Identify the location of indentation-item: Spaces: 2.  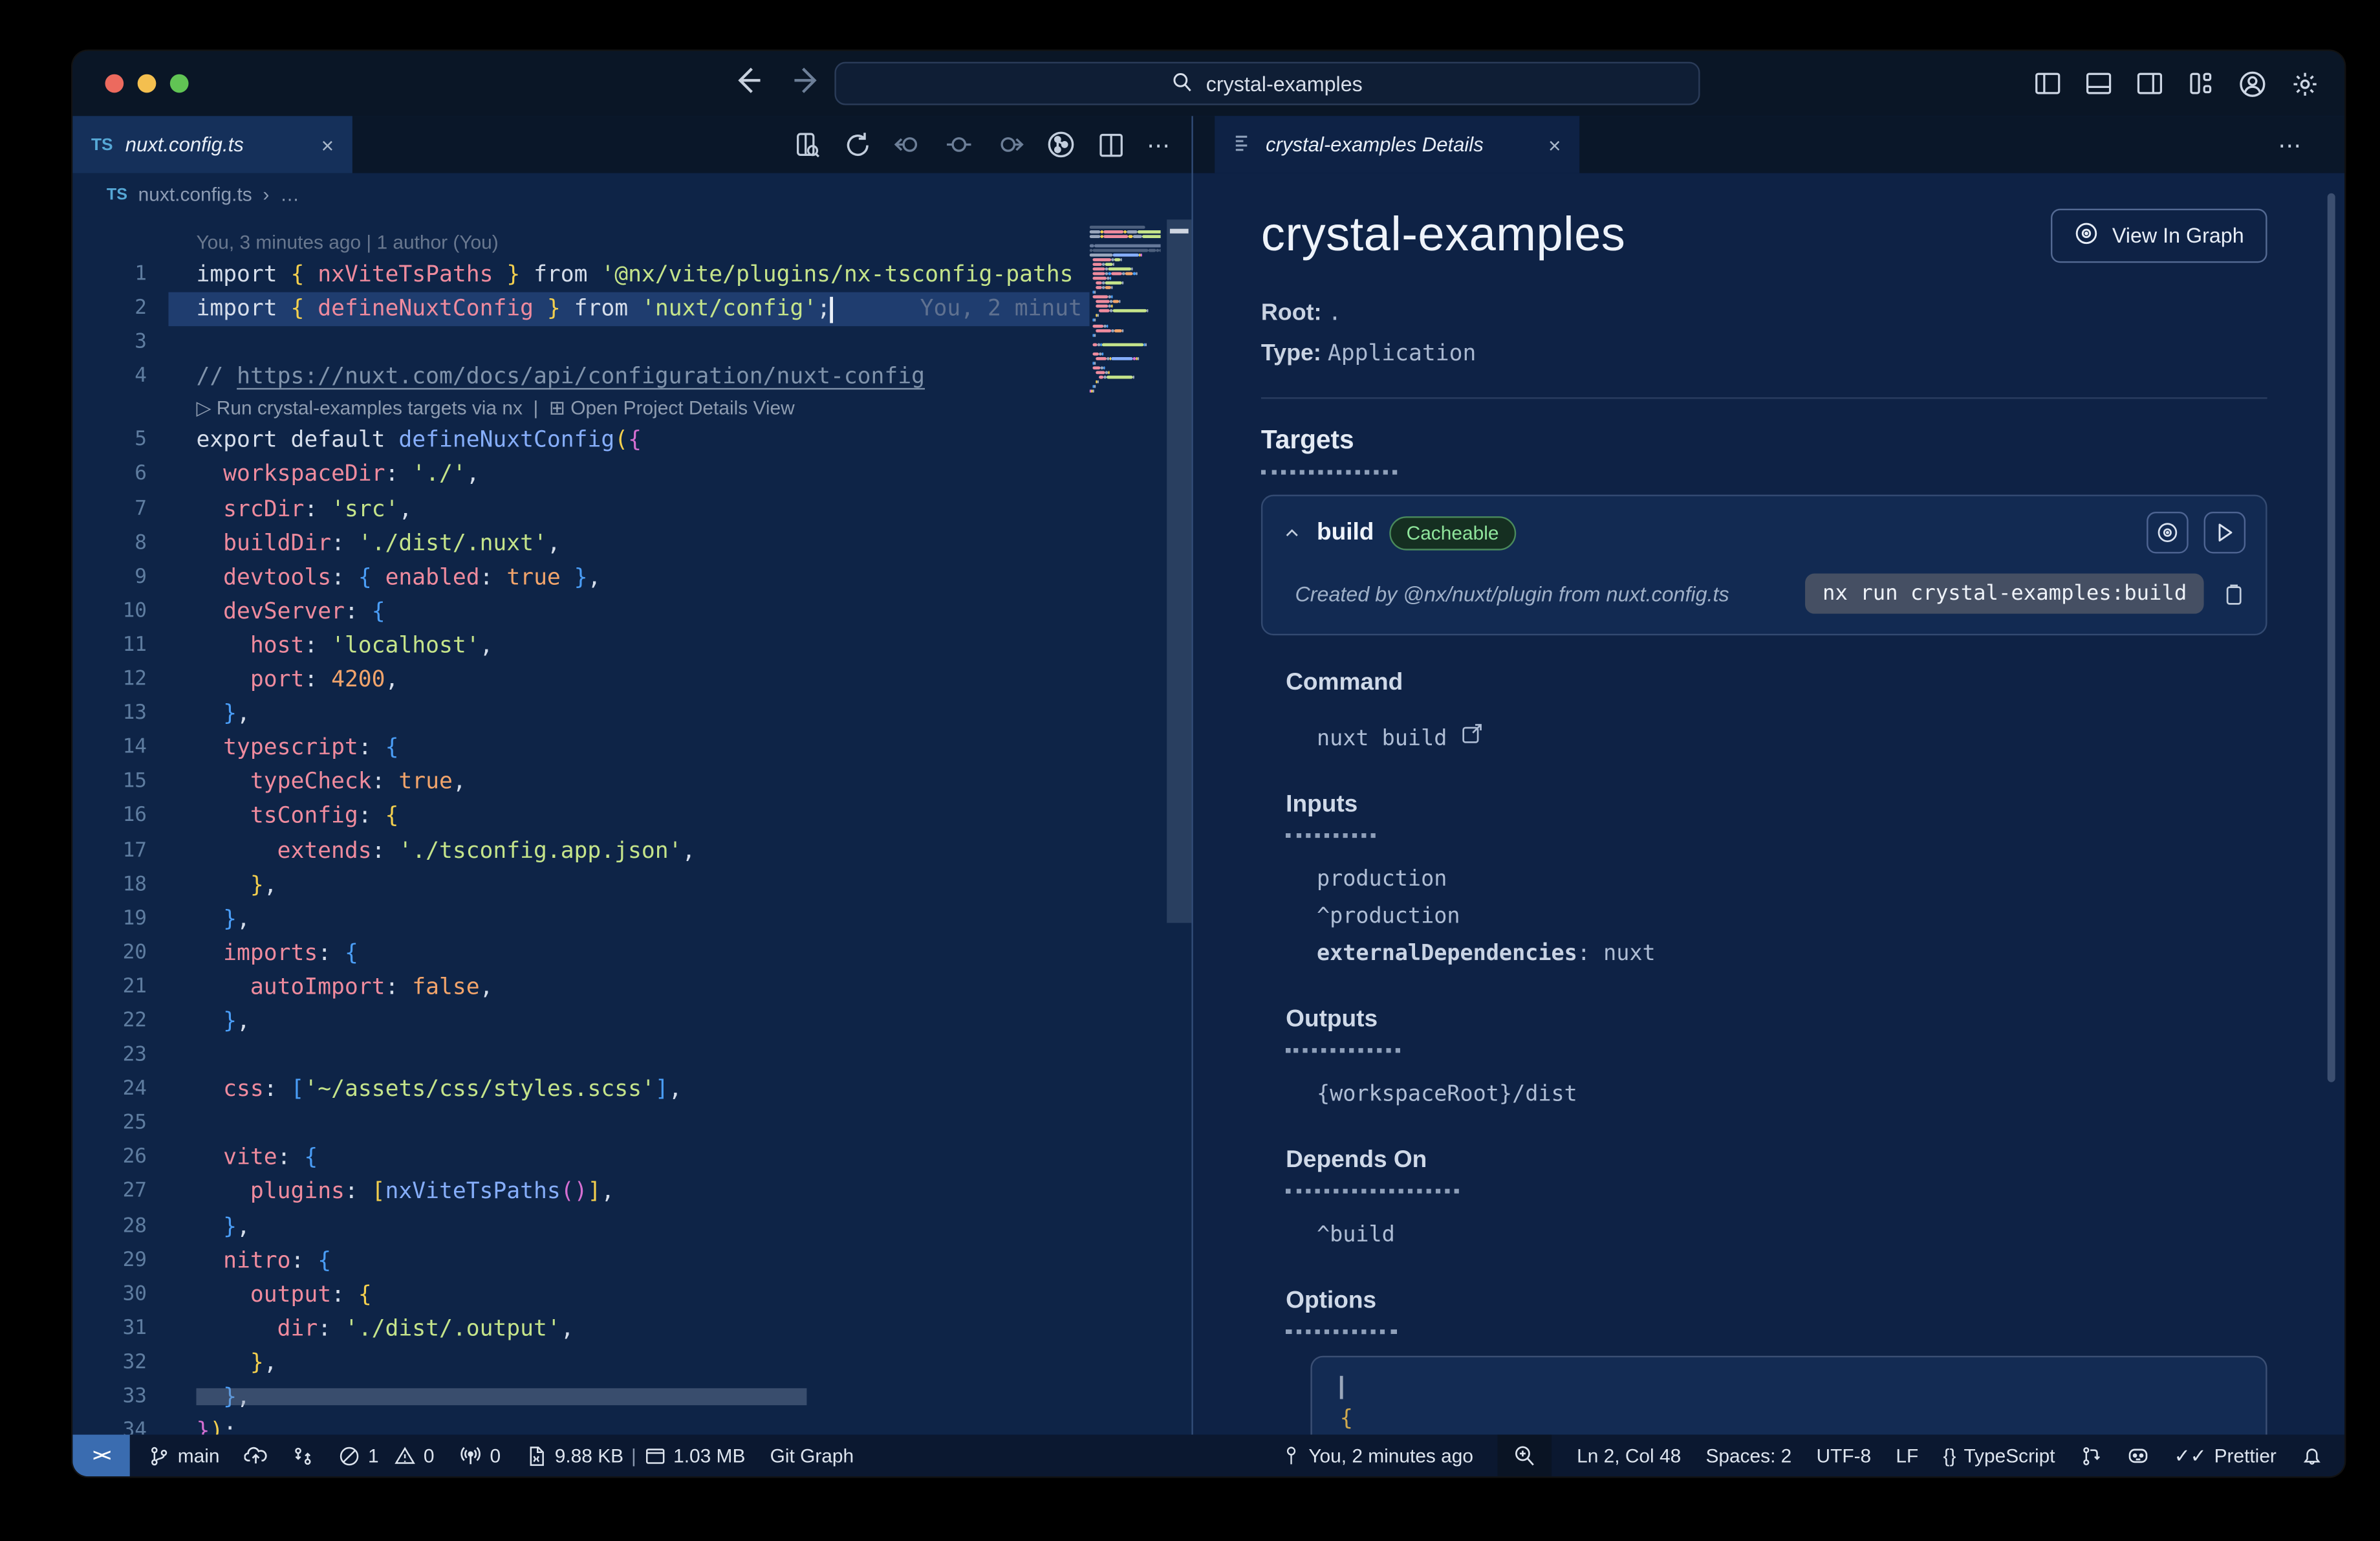
(1748, 1455).